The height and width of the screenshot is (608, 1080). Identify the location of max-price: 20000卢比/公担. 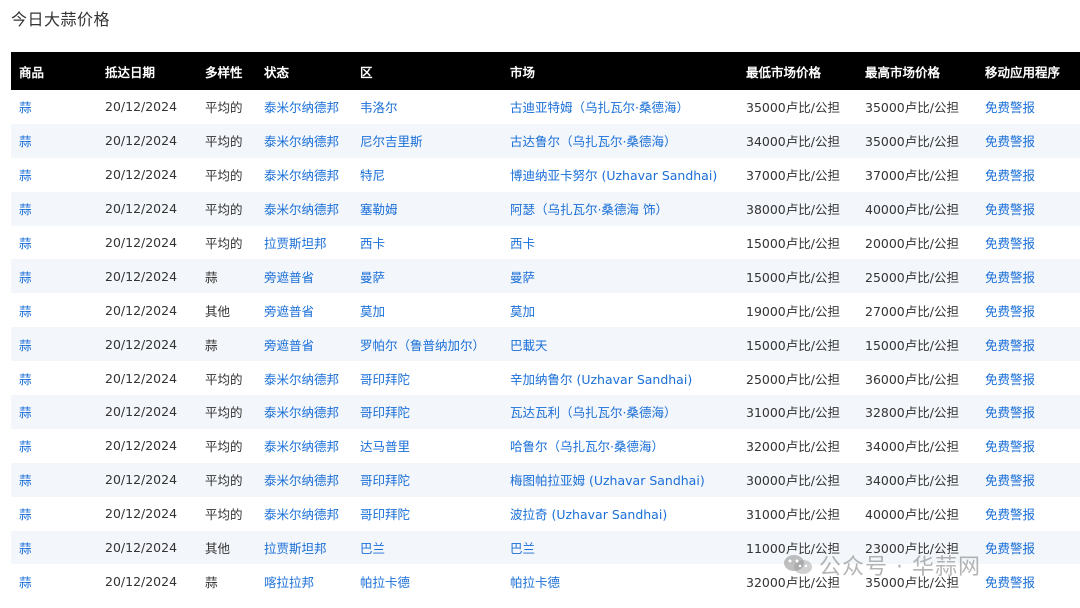
(912, 243).